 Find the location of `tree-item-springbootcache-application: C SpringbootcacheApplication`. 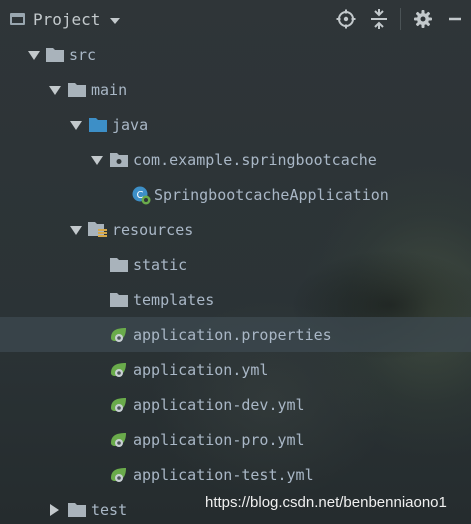

tree-item-springbootcache-application: C SpringbootcacheApplication is located at coordinates (235, 194).